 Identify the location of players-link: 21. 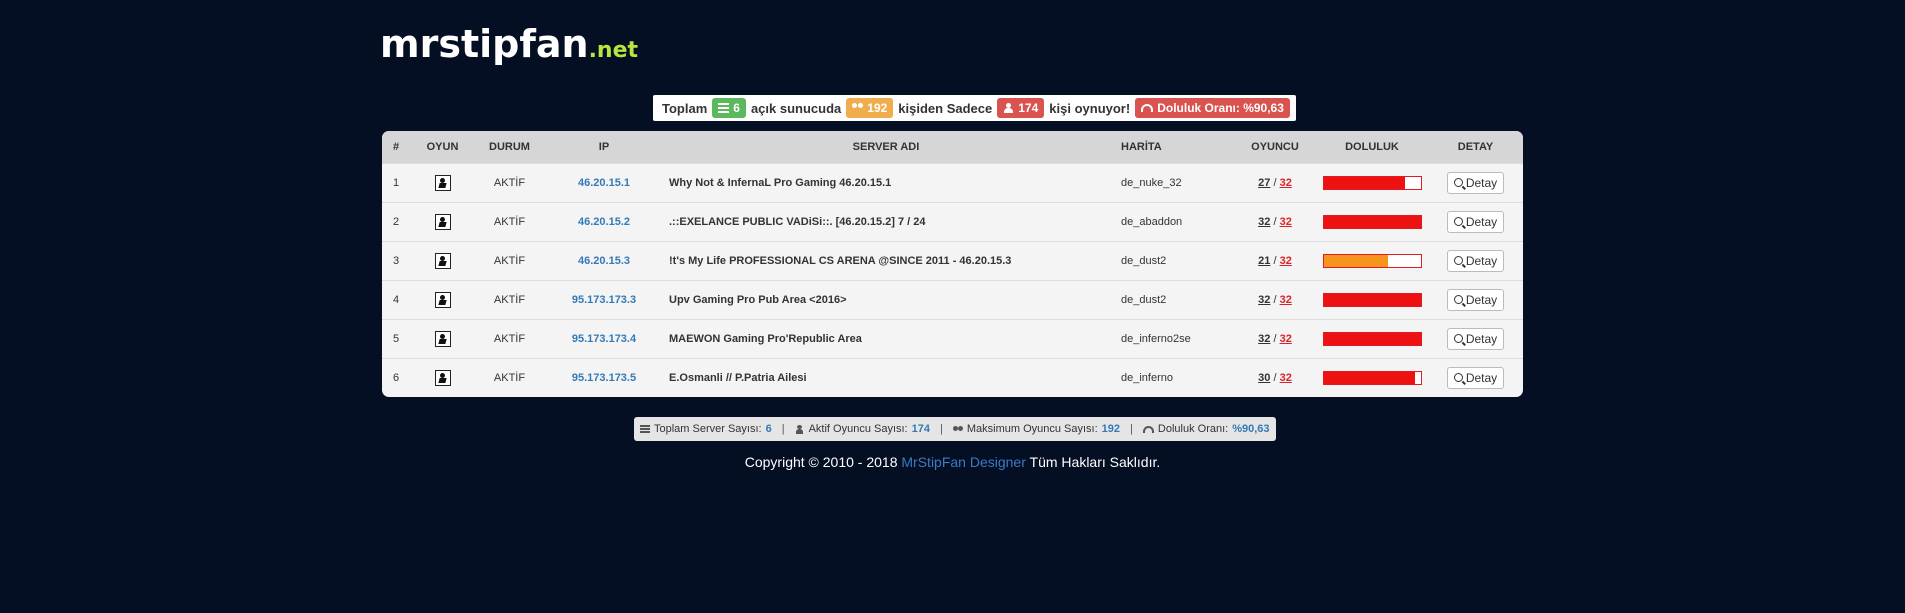
(1264, 261).